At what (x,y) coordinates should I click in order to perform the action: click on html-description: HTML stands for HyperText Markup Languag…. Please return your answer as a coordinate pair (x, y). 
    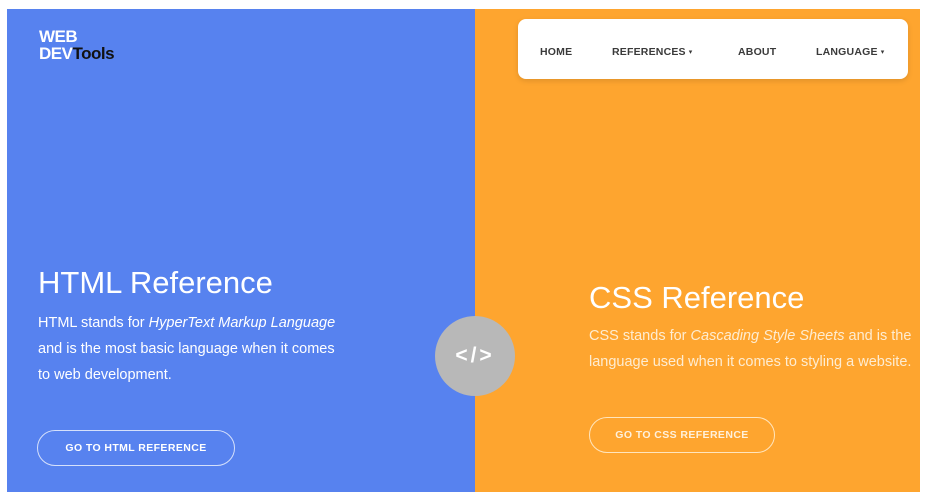
    Looking at the image, I should click on (188, 349).